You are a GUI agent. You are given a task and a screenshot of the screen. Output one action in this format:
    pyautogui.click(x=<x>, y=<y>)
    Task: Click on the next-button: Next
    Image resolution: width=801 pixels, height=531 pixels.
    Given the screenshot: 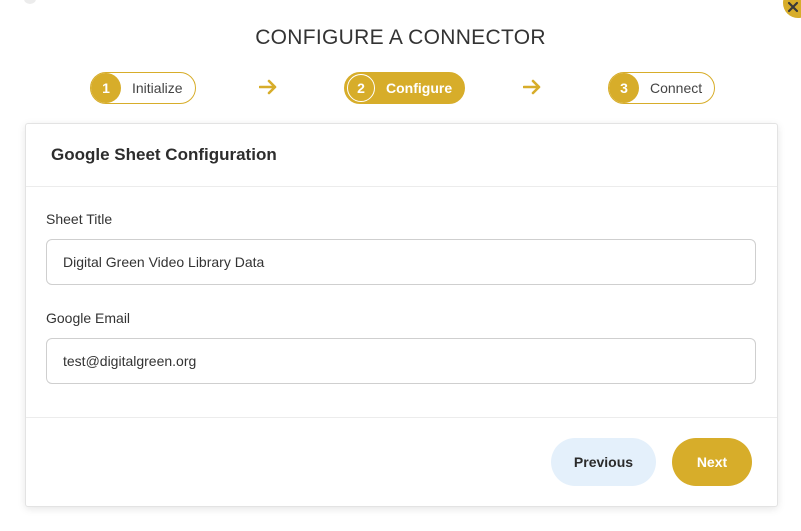 What is the action you would take?
    pyautogui.click(x=712, y=462)
    